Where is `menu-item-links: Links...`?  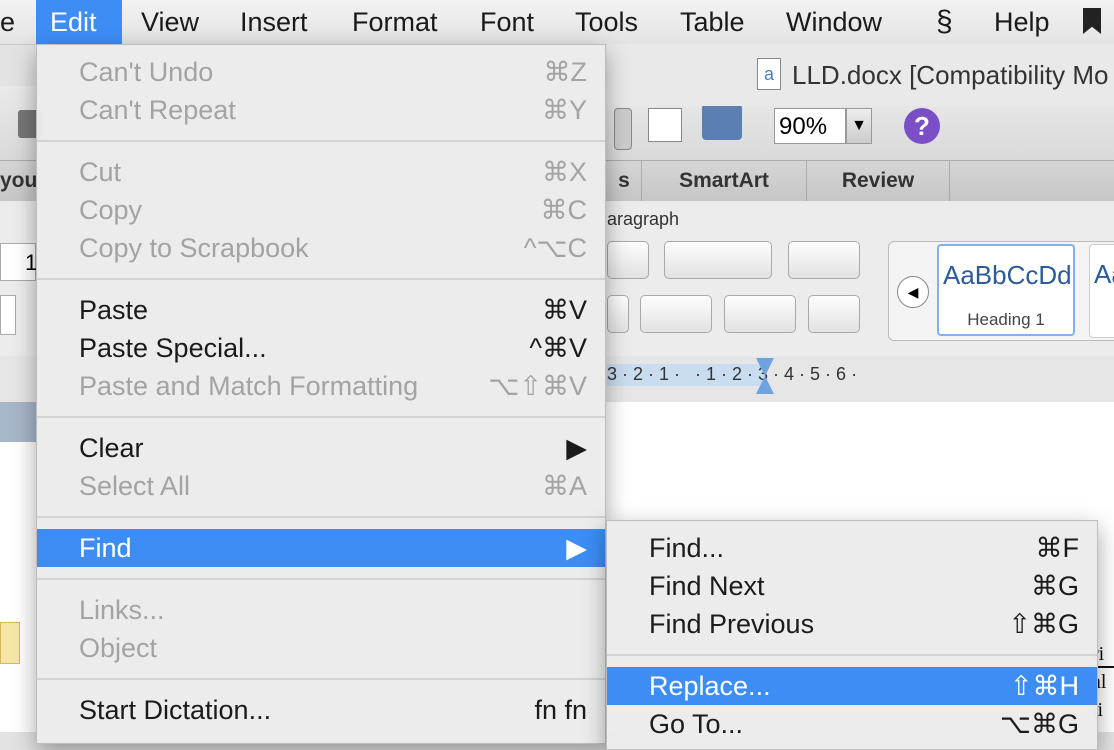 menu-item-links: Links... is located at coordinates (321, 610).